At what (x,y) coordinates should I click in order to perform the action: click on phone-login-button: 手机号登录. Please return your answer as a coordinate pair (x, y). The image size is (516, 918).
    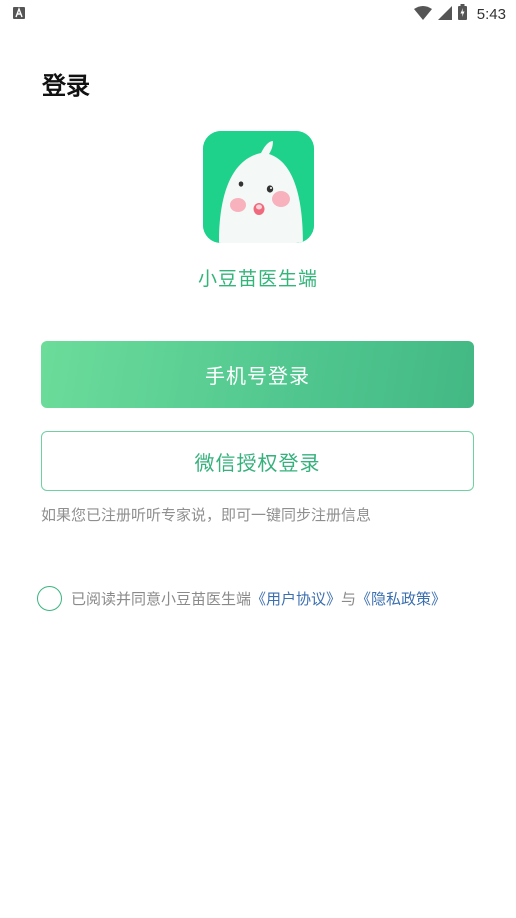
    Looking at the image, I should click on (257, 374).